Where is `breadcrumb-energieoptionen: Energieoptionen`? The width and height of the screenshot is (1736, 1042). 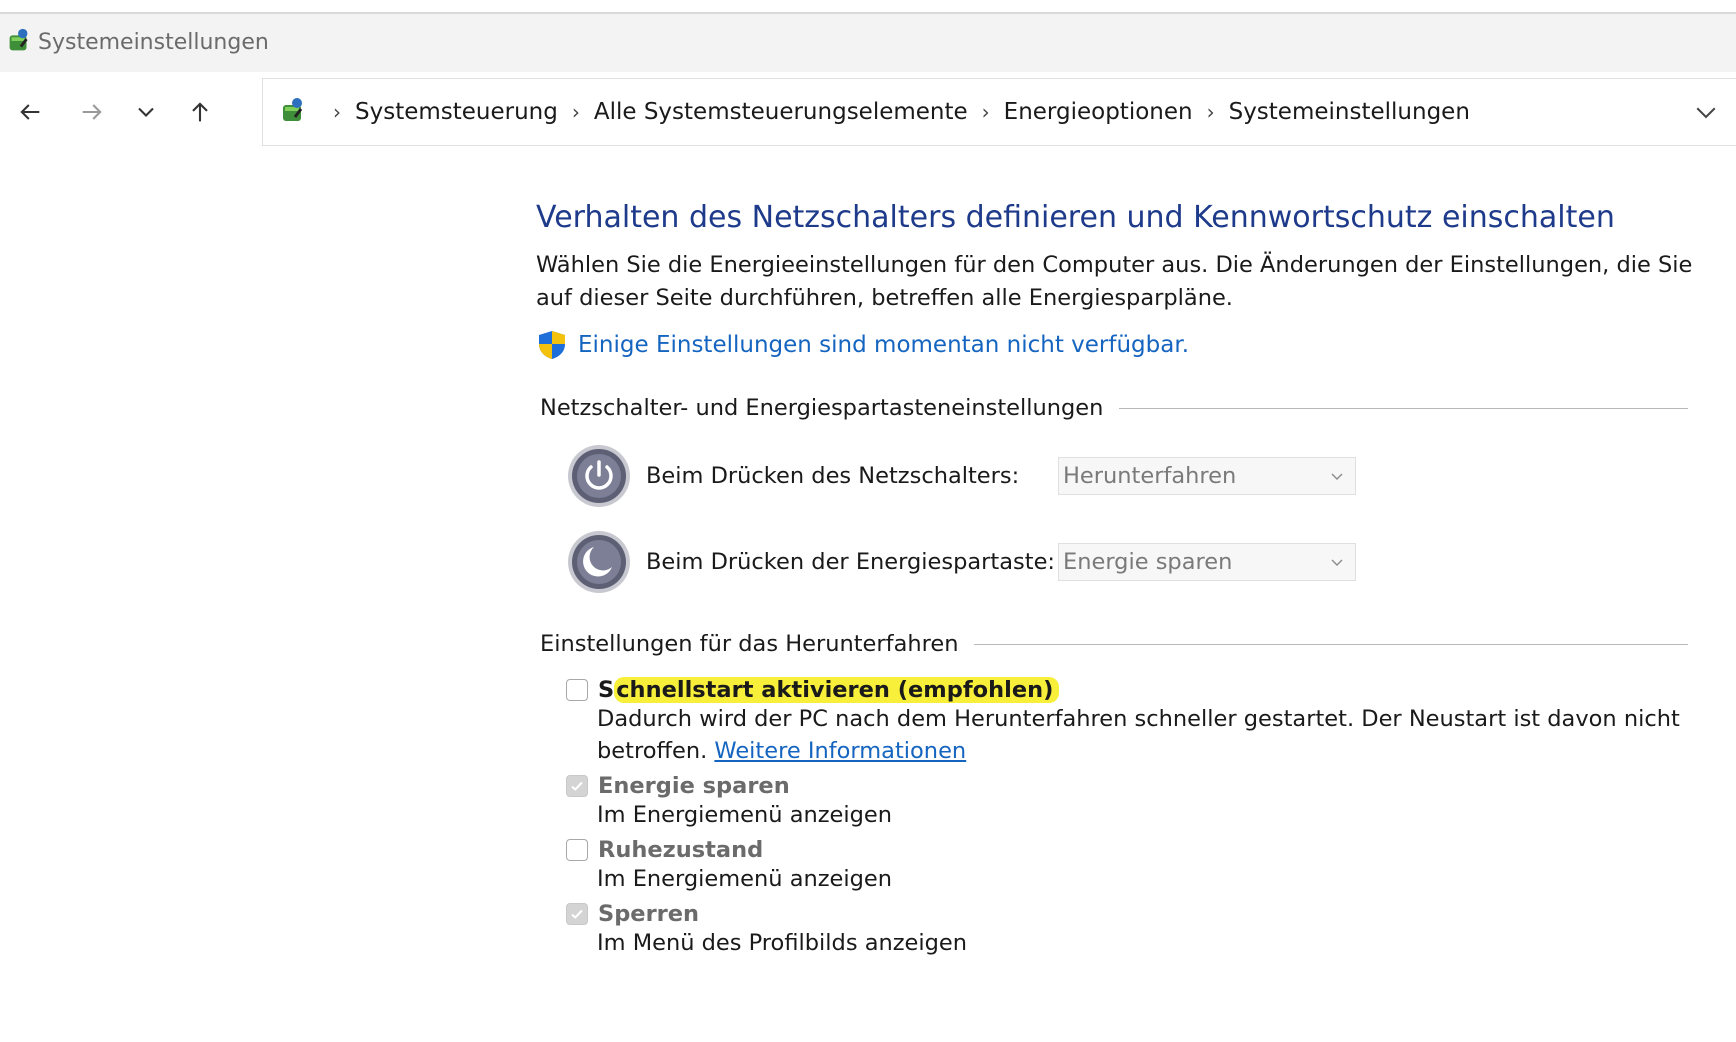
breadcrumb-energieoptionen: Energieoptionen is located at coordinates (1098, 112).